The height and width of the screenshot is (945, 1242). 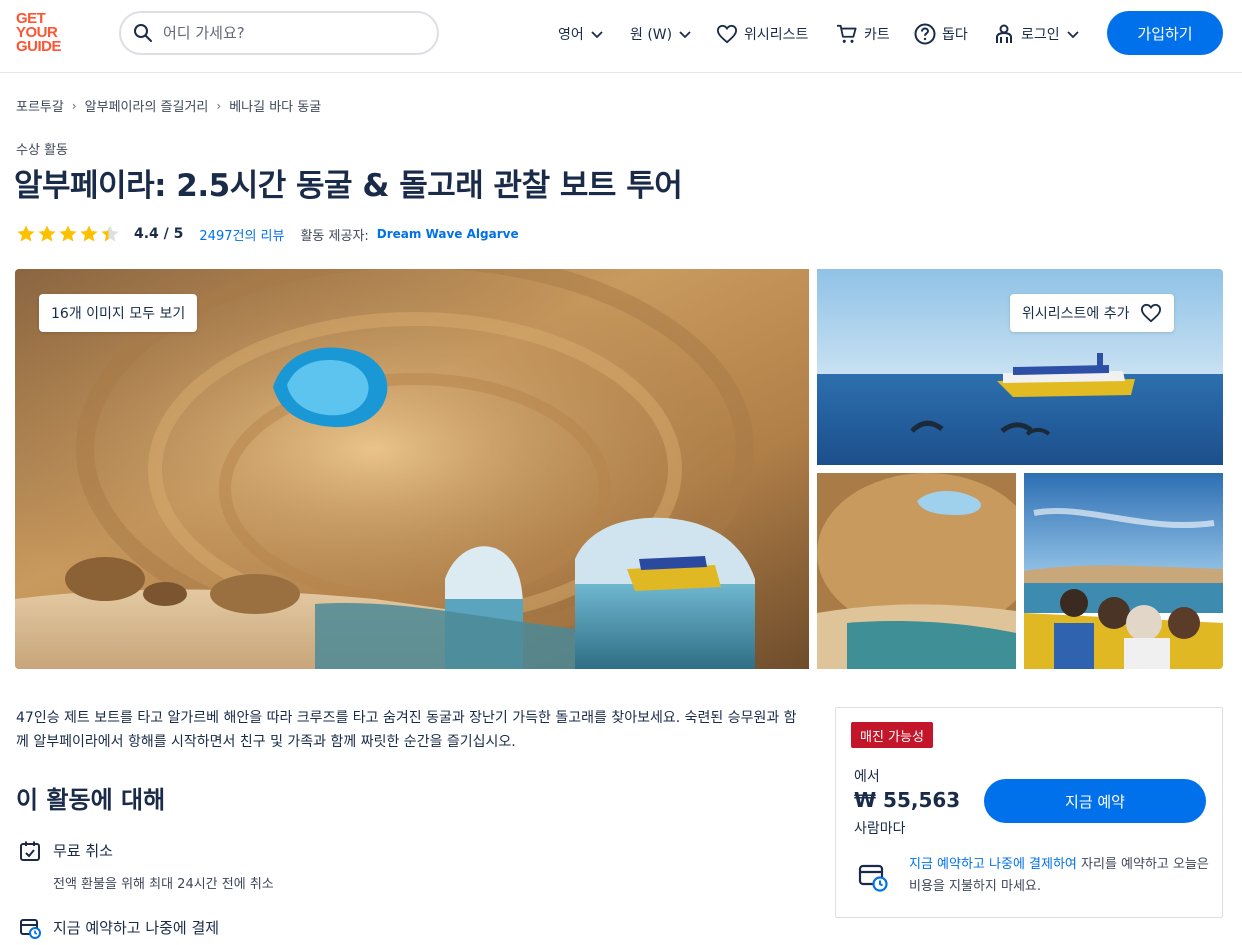 I want to click on language-label: 영어, so click(x=571, y=35).